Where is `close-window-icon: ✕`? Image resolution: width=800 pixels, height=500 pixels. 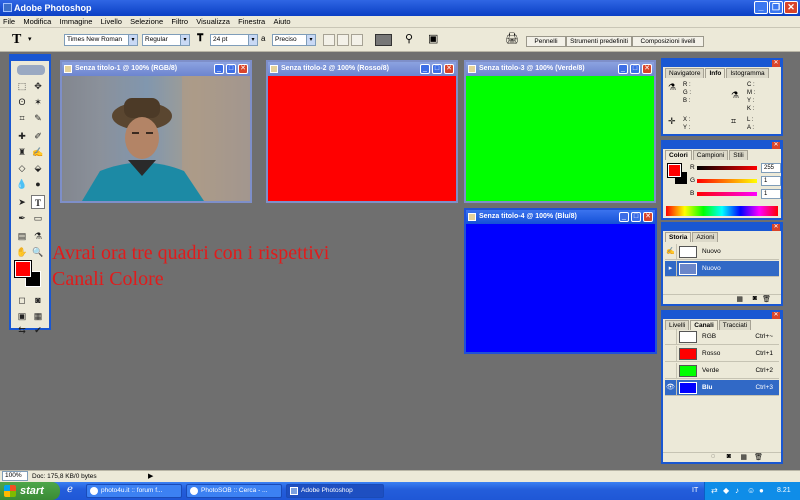
close-window-icon: ✕ is located at coordinates (791, 7).